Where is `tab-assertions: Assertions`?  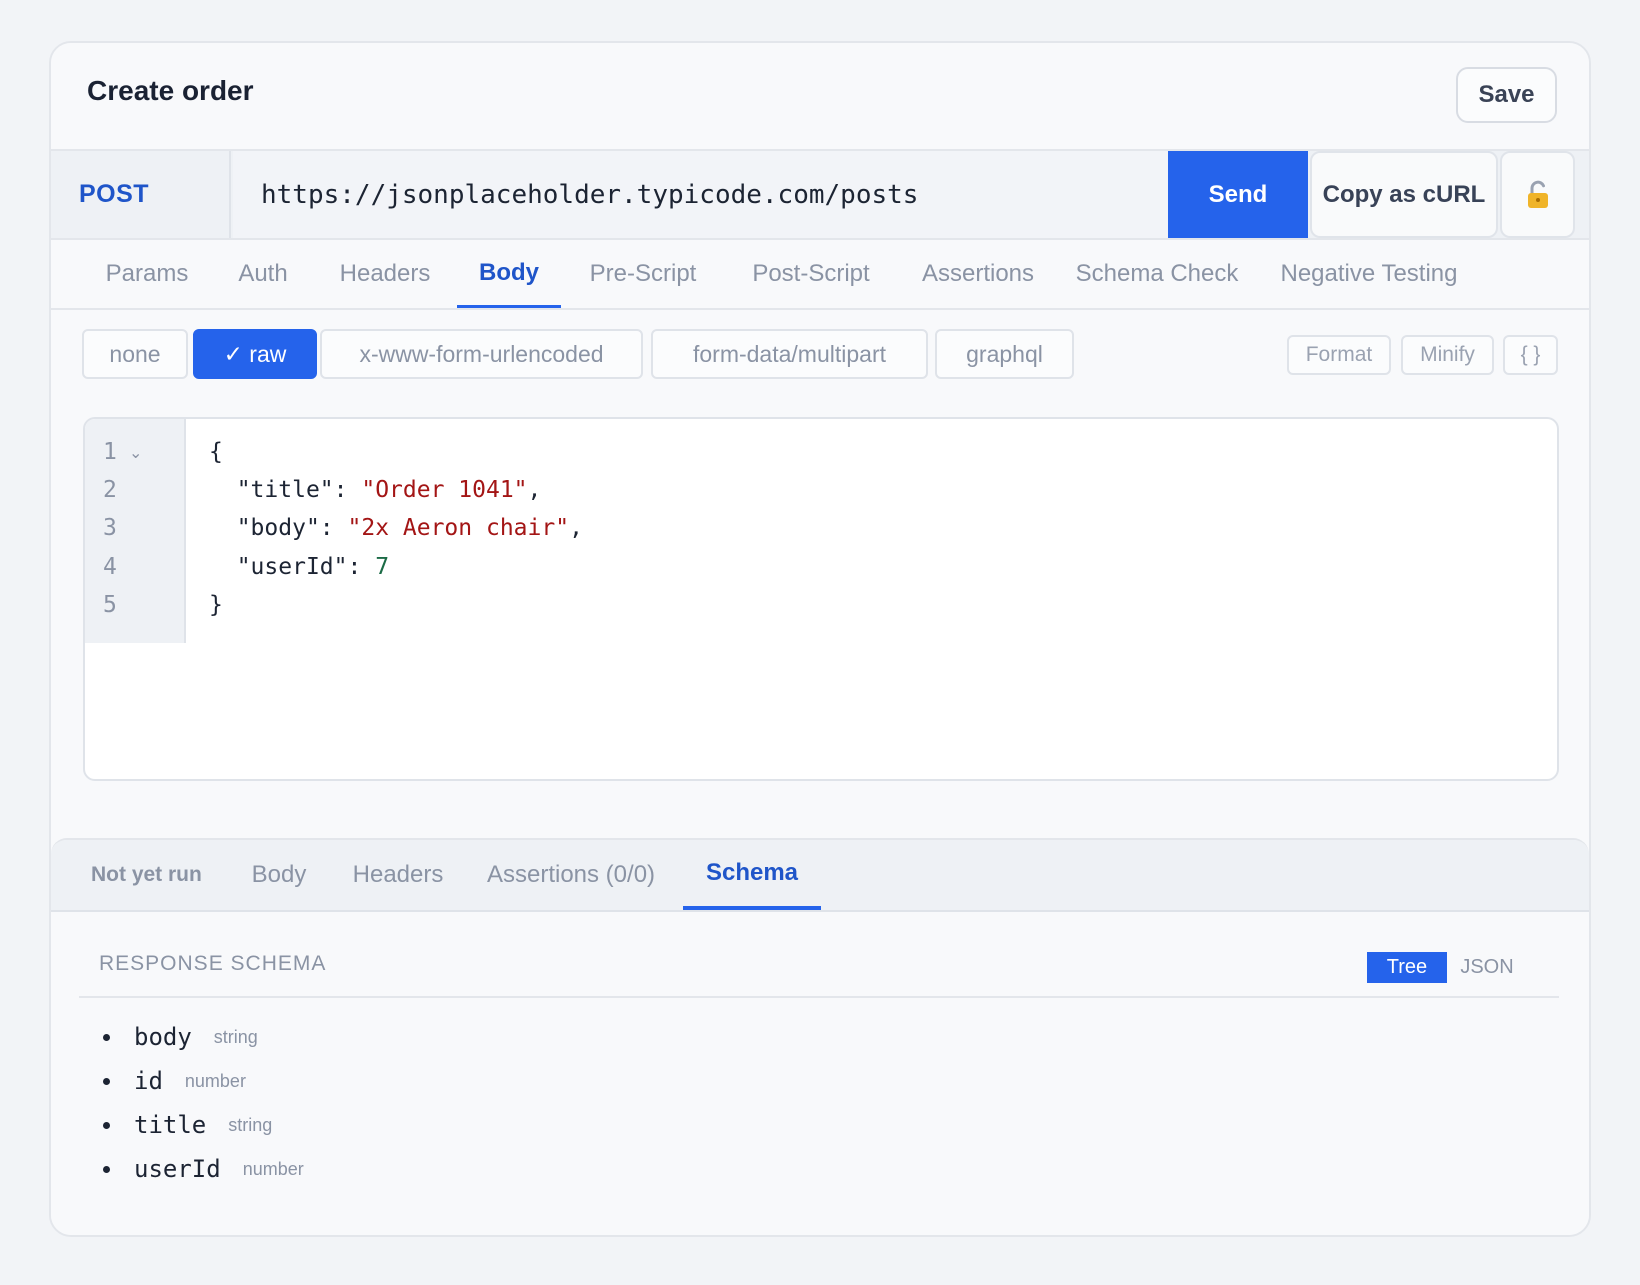
tab-assertions: Assertions is located at coordinates (978, 274).